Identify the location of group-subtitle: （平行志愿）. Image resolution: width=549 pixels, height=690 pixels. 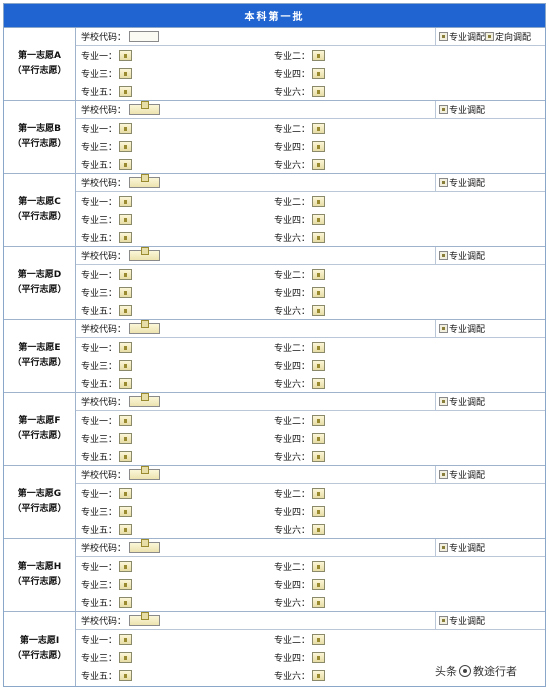
(39, 436).